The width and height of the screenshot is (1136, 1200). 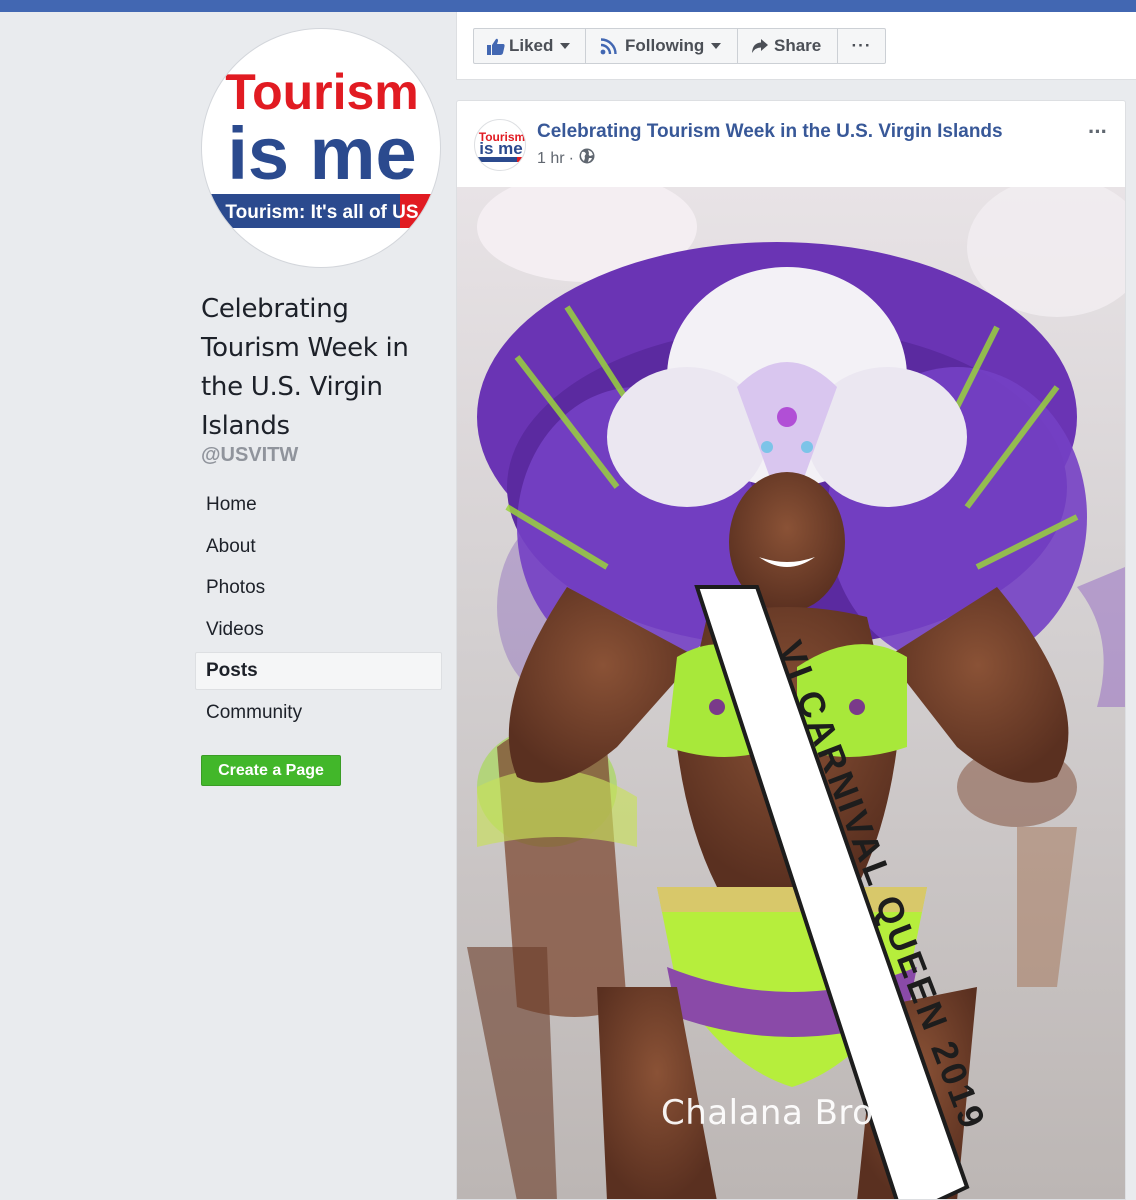 I want to click on avatar-logo-line2: is me, so click(x=500, y=148).